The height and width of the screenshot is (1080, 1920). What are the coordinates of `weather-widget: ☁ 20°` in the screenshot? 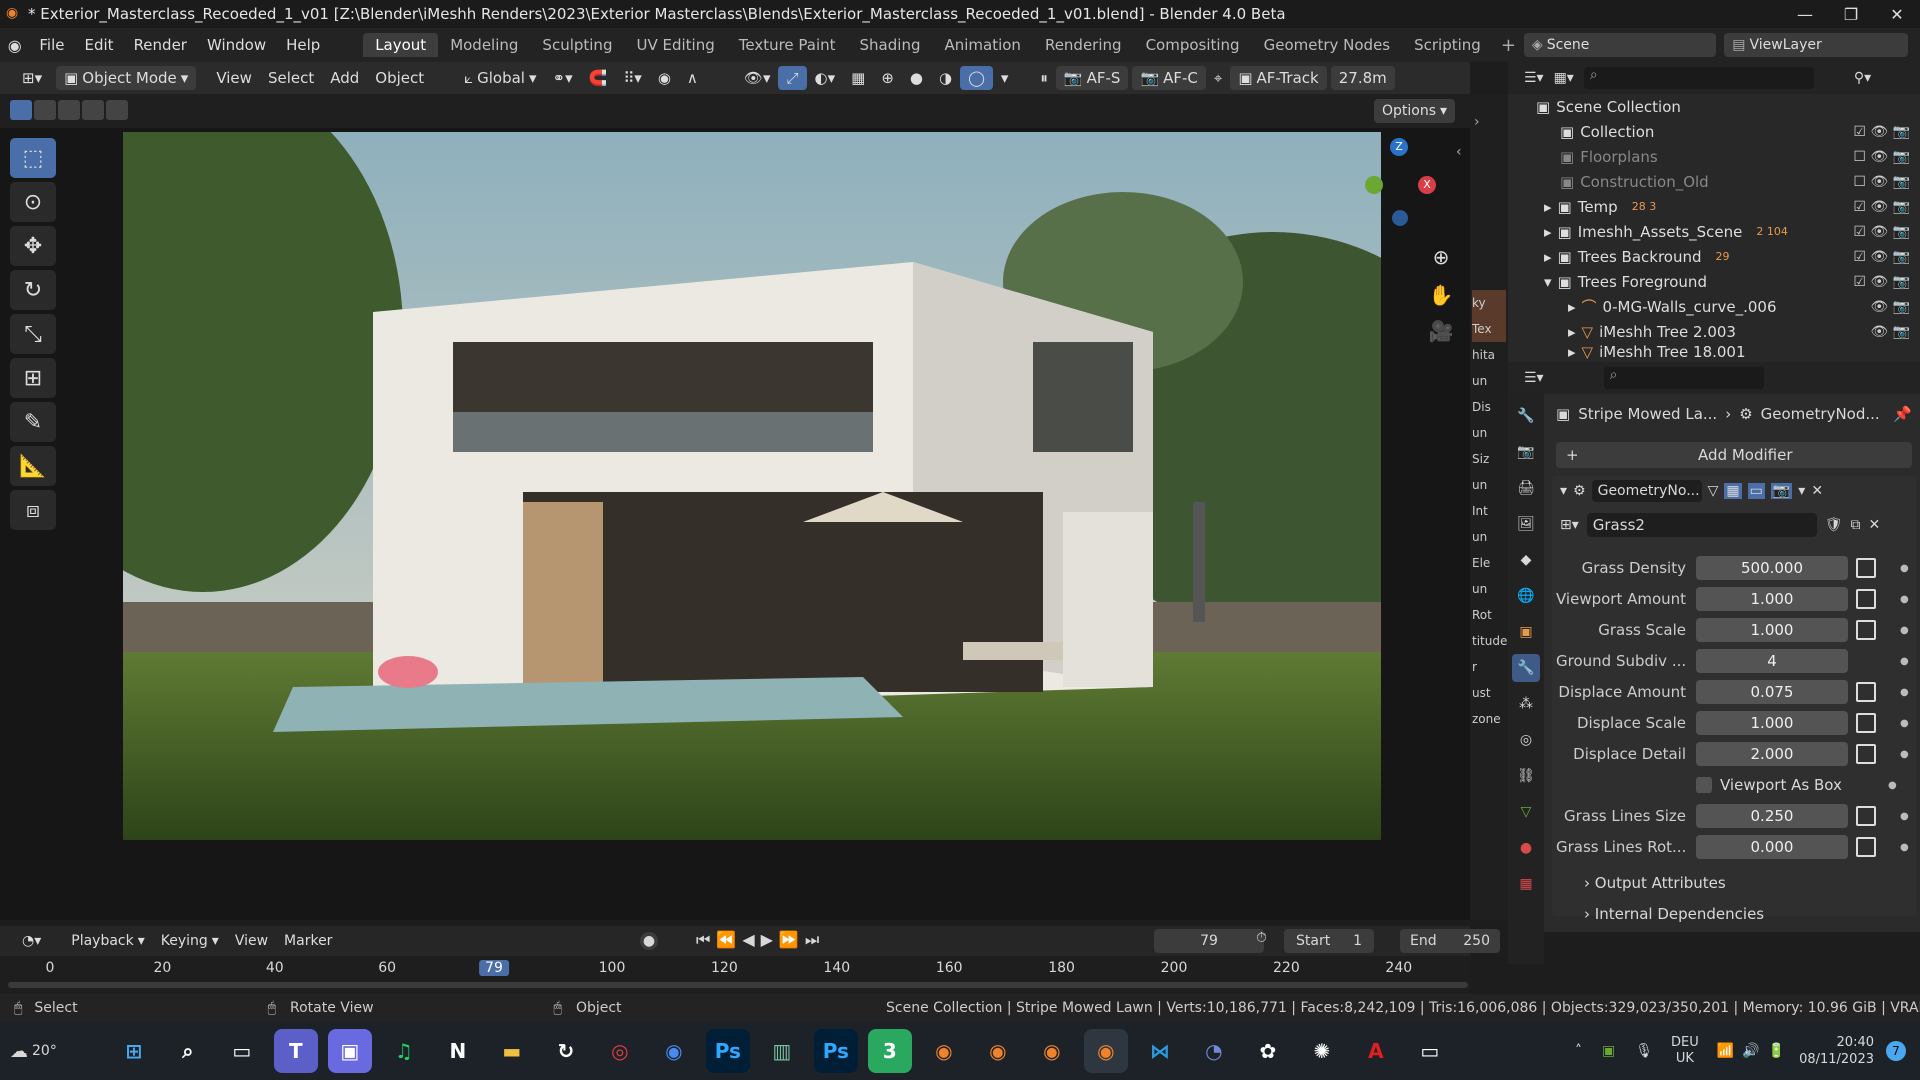 It's located at (33, 1051).